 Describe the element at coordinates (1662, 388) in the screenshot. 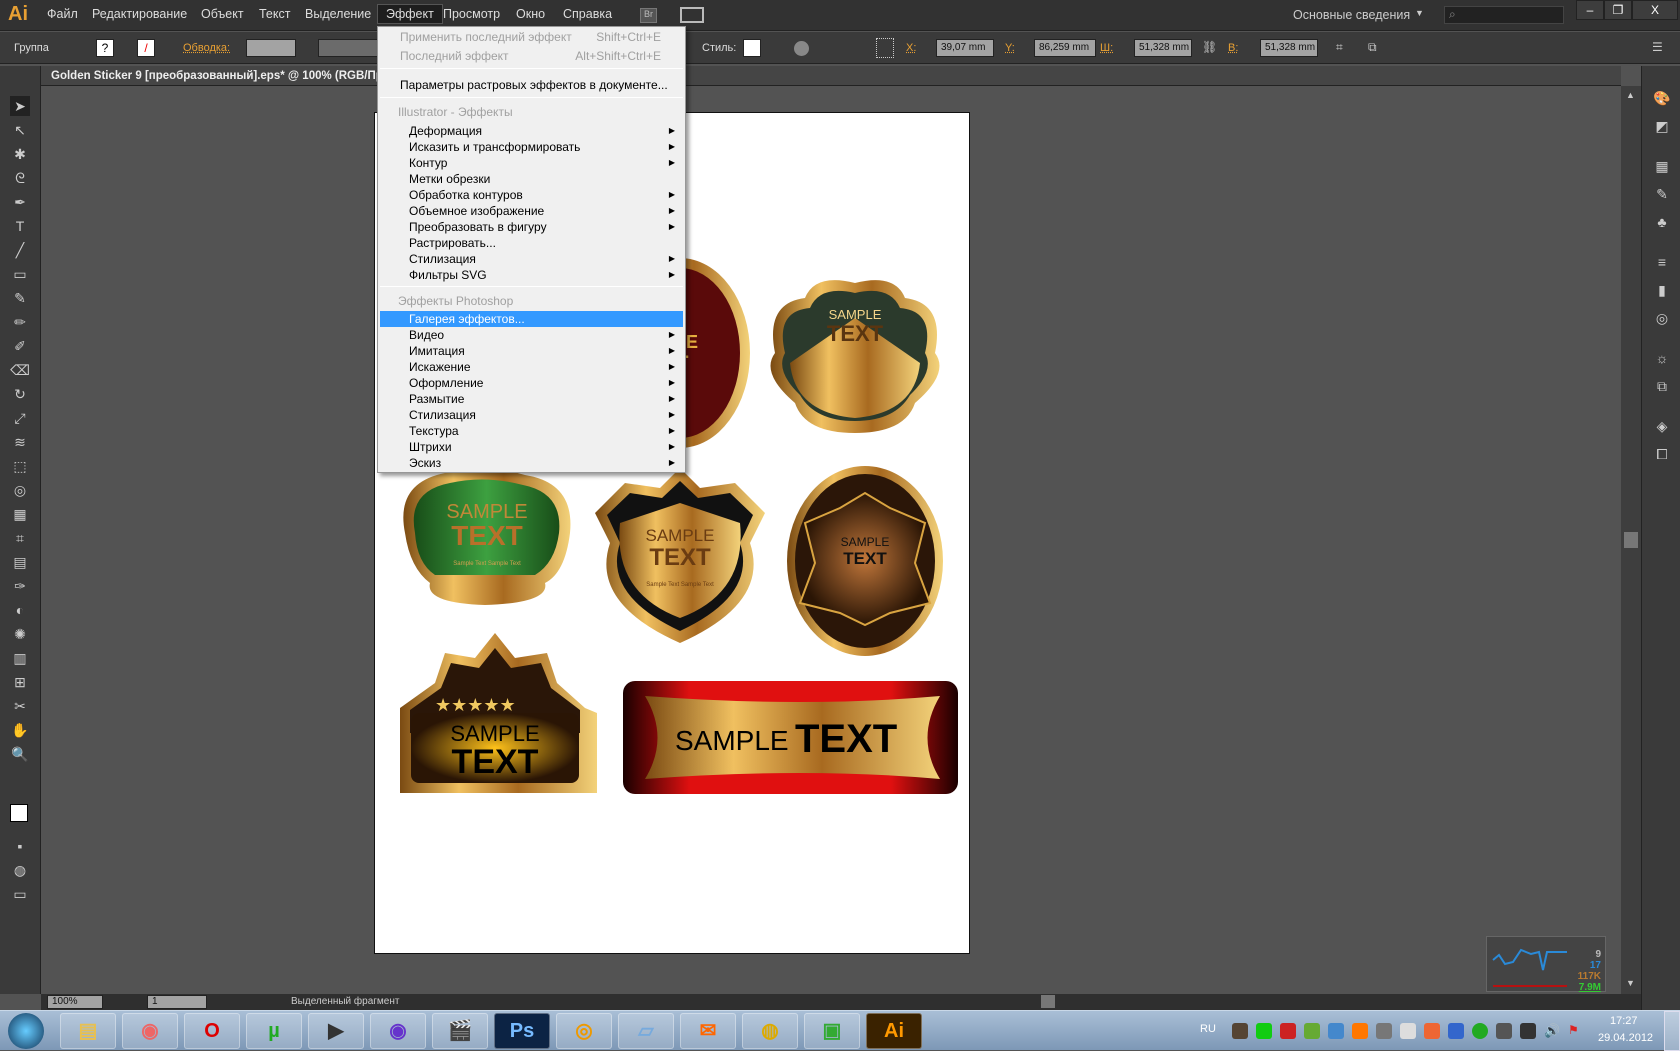

I see `graphic-styles-icon: ⧉` at that location.